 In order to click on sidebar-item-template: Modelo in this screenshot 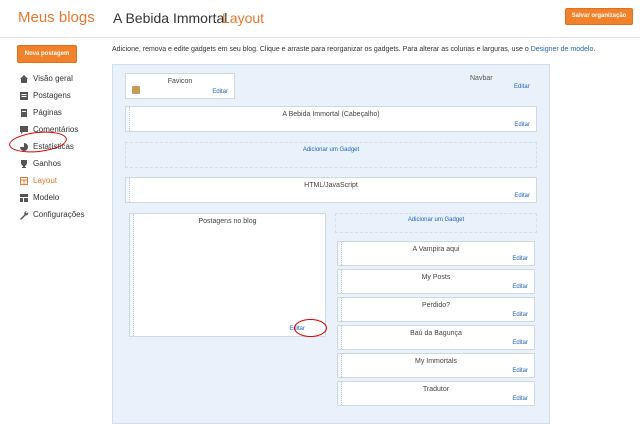, I will do `click(51, 197)`.